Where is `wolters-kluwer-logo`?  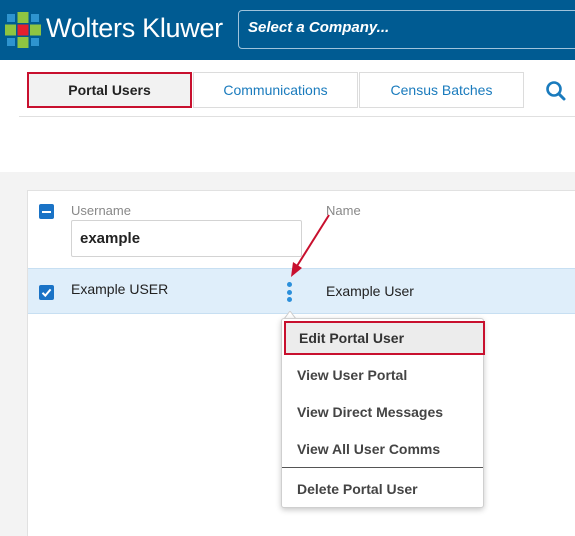
wolters-kluwer-logo is located at coordinates (23, 30).